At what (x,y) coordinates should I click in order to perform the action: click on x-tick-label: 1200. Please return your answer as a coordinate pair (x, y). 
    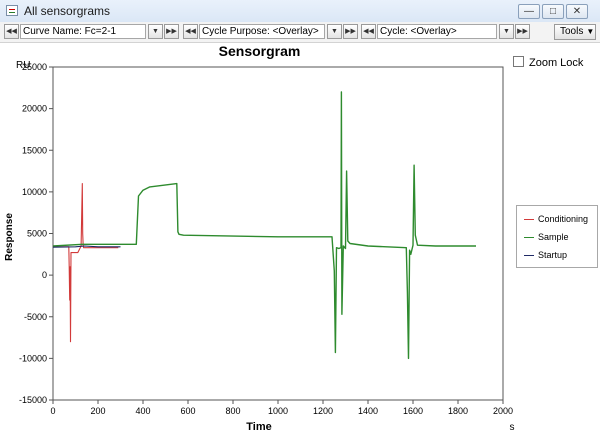
    Looking at the image, I should click on (323, 411).